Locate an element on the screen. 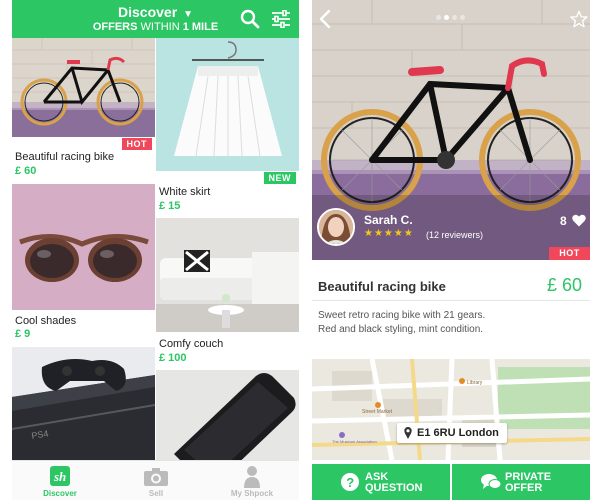 The image size is (590, 500). ask-question-button: ? ASK QUESTION is located at coordinates (381, 482).